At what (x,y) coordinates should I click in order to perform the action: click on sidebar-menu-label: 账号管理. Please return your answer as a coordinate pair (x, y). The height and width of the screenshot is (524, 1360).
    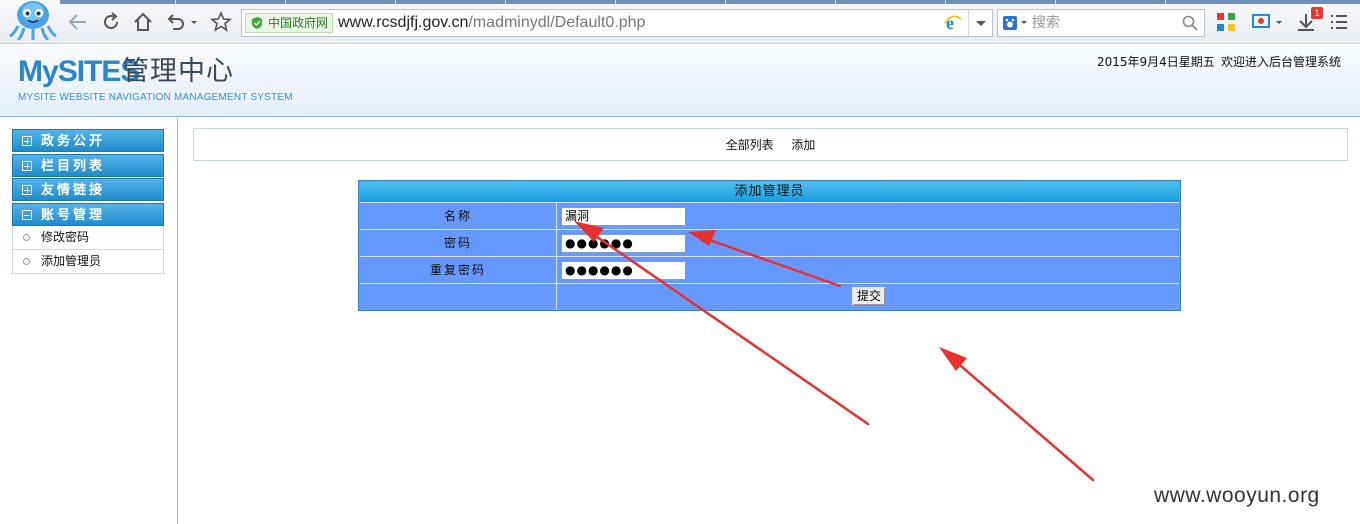
    Looking at the image, I should click on (73, 215).